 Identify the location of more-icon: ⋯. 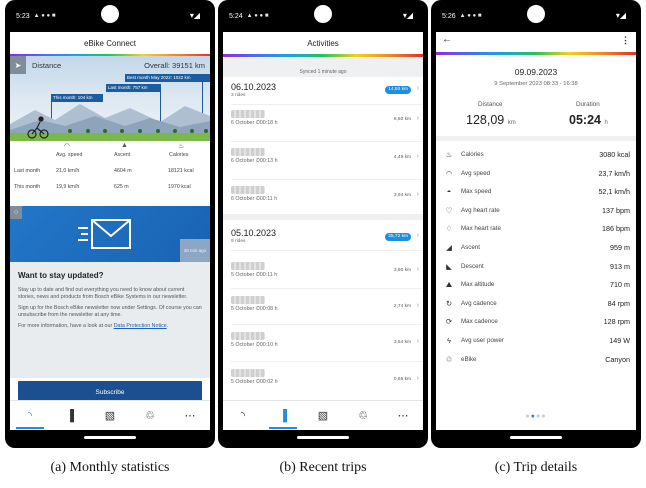
(403, 416).